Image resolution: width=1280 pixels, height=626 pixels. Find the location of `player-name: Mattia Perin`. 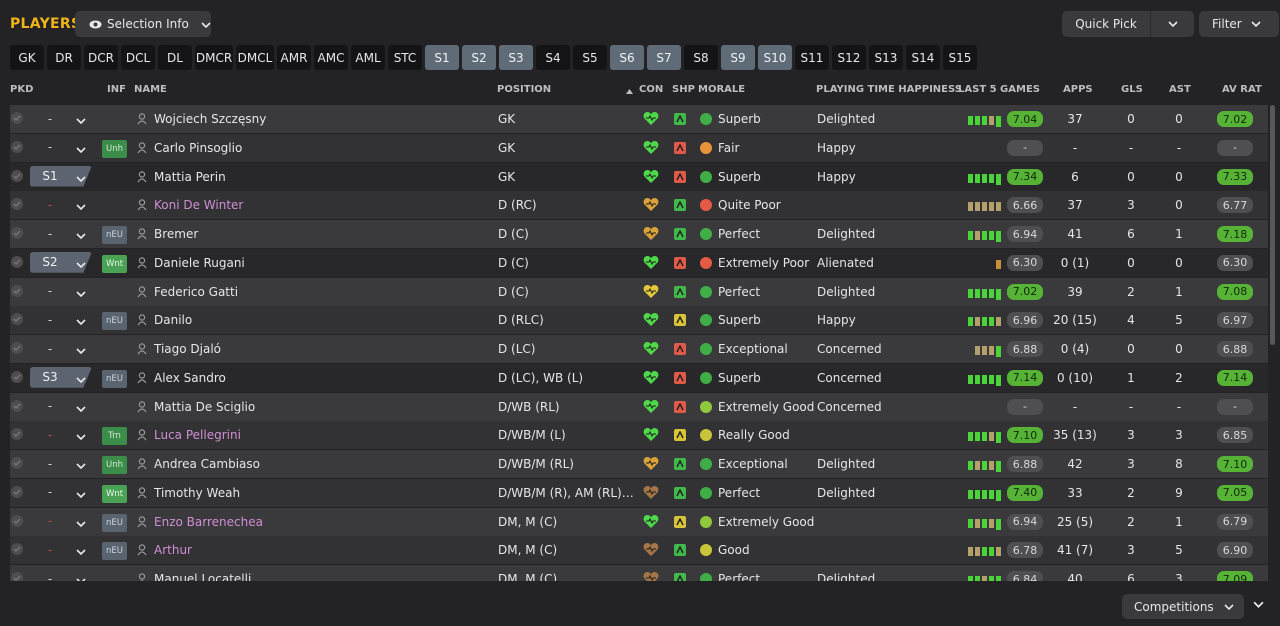

player-name: Mattia Perin is located at coordinates (190, 177).